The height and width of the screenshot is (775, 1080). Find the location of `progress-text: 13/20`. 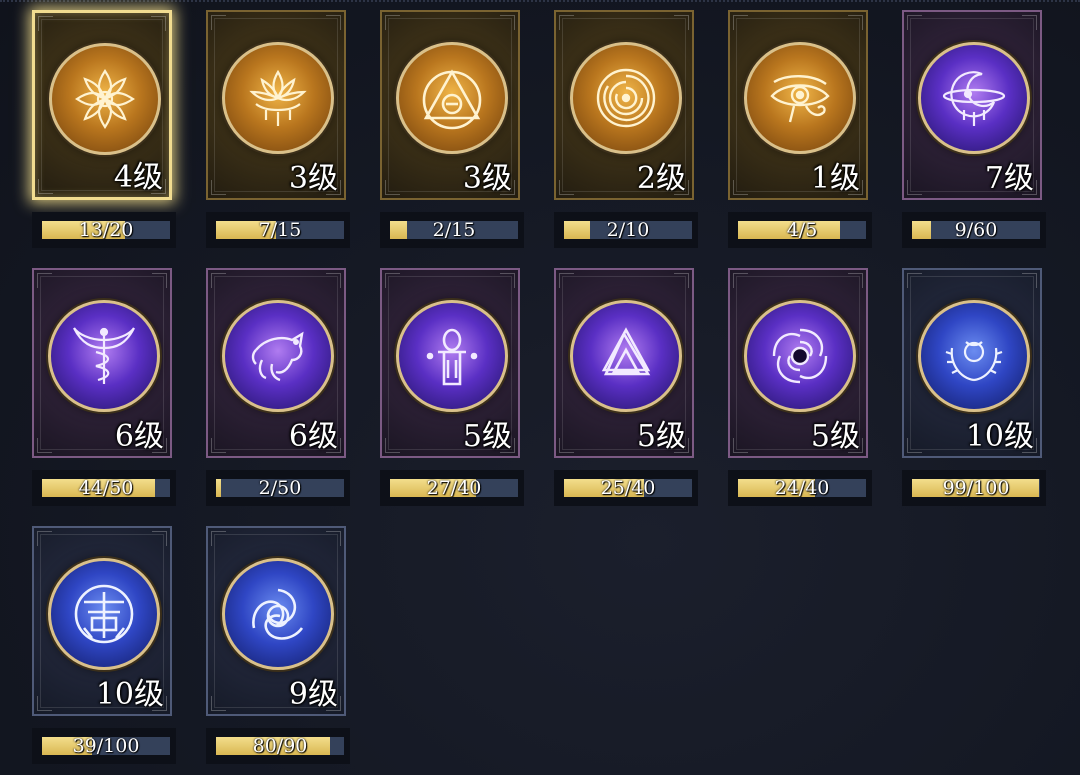

progress-text: 13/20 is located at coordinates (106, 230).